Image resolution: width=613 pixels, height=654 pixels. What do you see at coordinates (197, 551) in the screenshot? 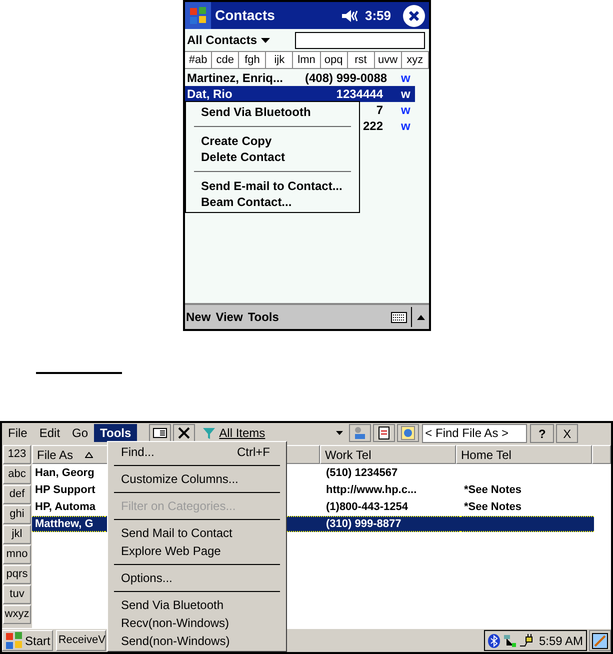
I see `menu-item: Explore Web Page` at bounding box center [197, 551].